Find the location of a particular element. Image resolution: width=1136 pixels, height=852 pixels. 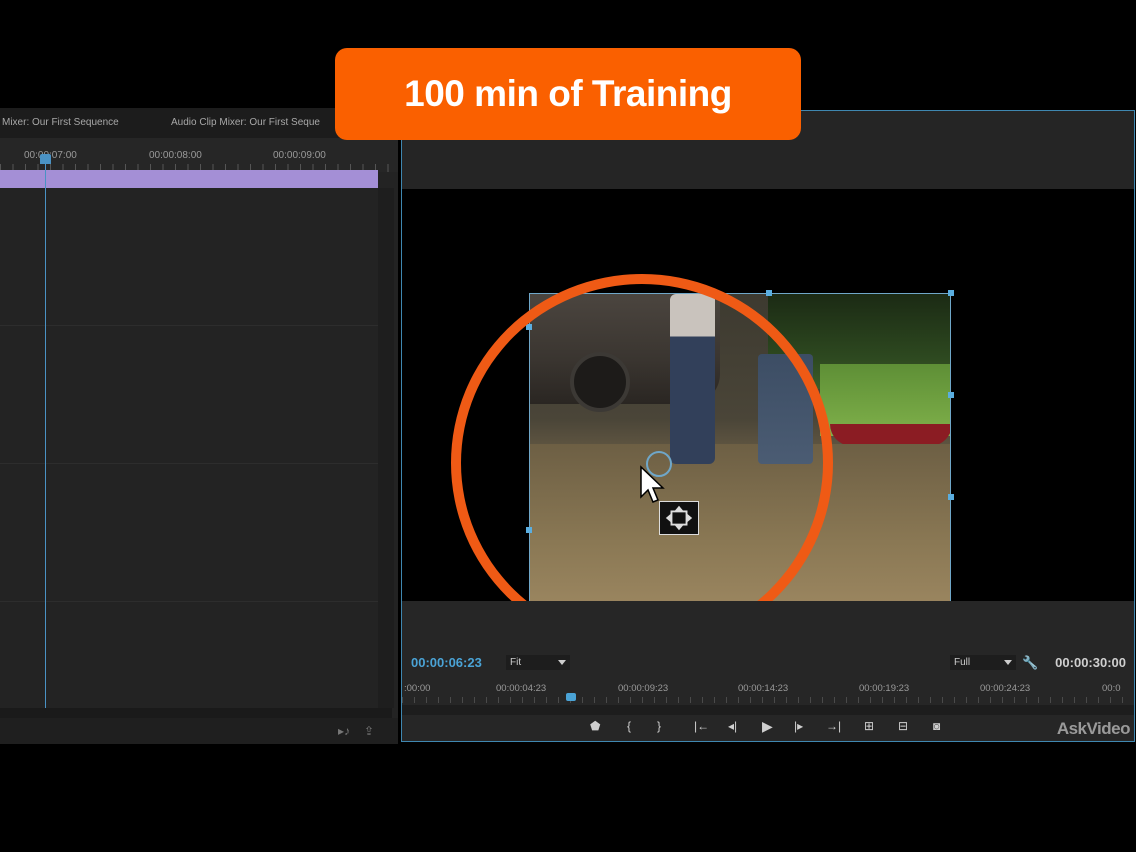

playhead-timecode: 00:00:06:23 is located at coordinates (446, 662).